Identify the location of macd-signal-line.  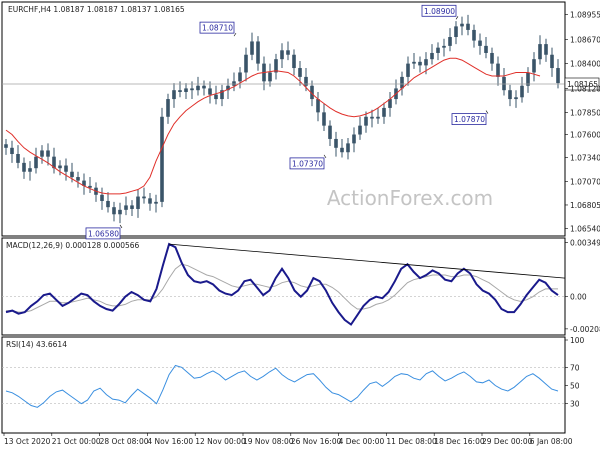
(282, 288).